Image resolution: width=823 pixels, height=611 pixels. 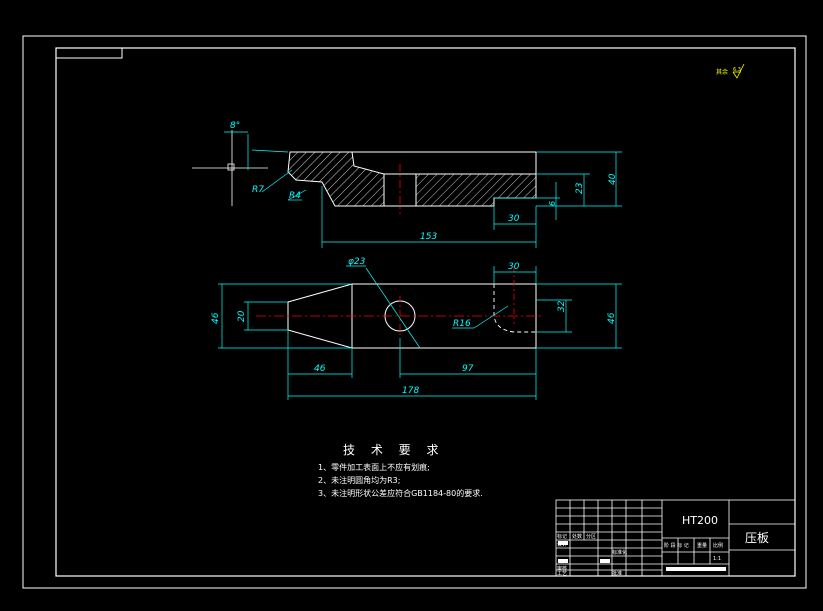 I want to click on svg-text: 设计, so click(x=562, y=544).